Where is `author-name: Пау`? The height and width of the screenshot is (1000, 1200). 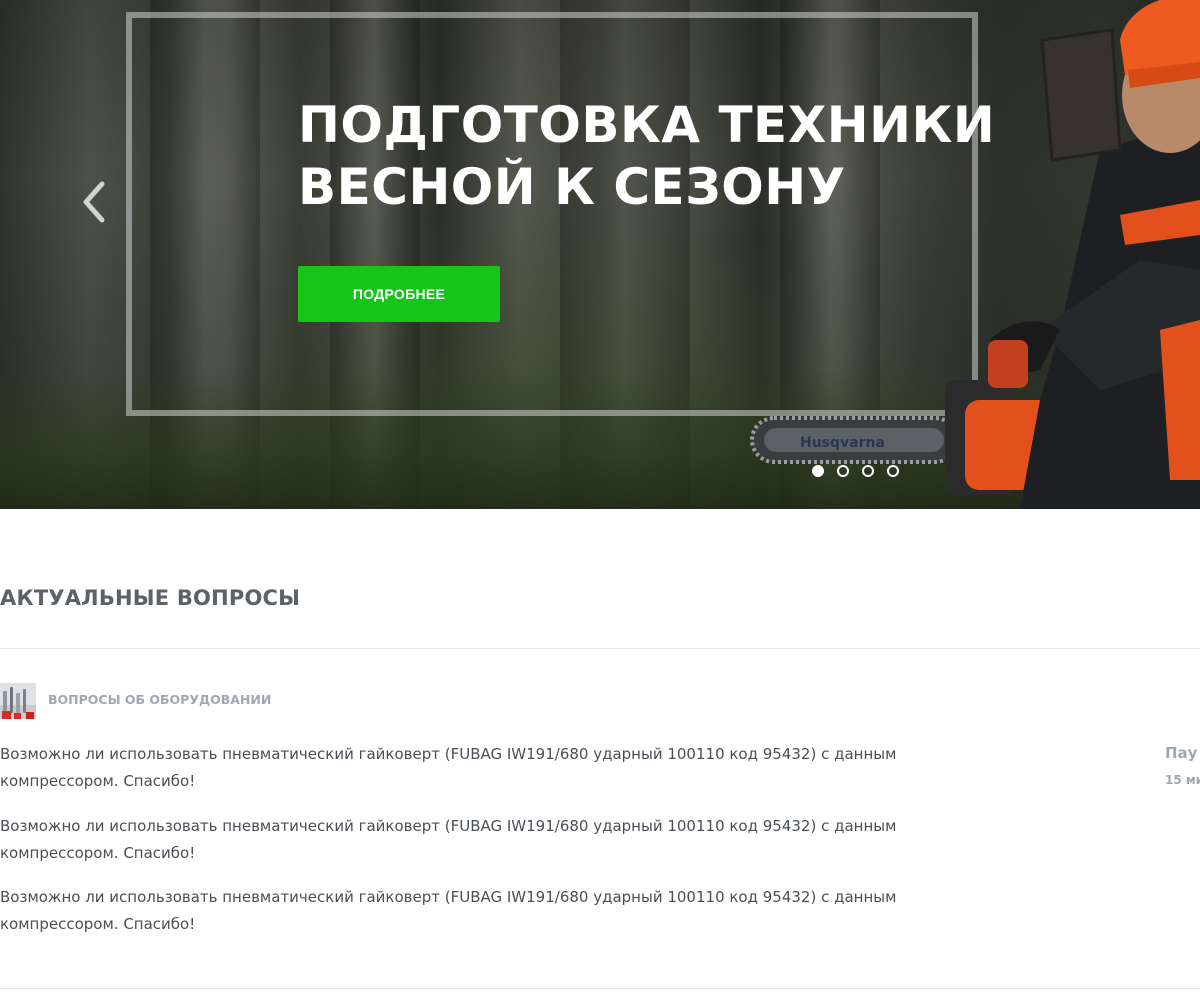
author-name: Пау is located at coordinates (1181, 753).